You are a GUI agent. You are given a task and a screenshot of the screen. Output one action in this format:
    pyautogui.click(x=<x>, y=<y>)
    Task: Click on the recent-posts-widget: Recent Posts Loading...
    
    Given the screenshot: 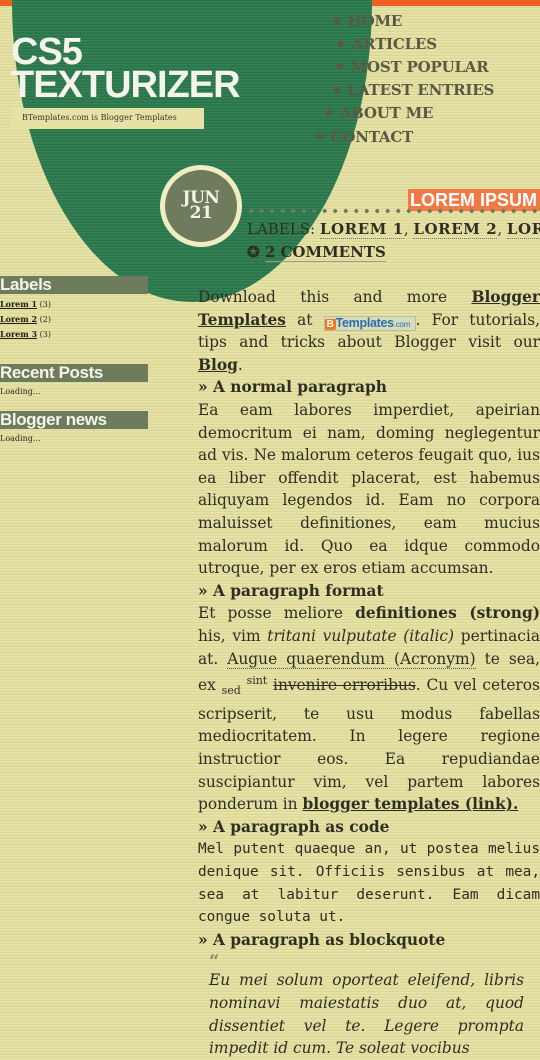 What is the action you would take?
    pyautogui.click(x=74, y=381)
    